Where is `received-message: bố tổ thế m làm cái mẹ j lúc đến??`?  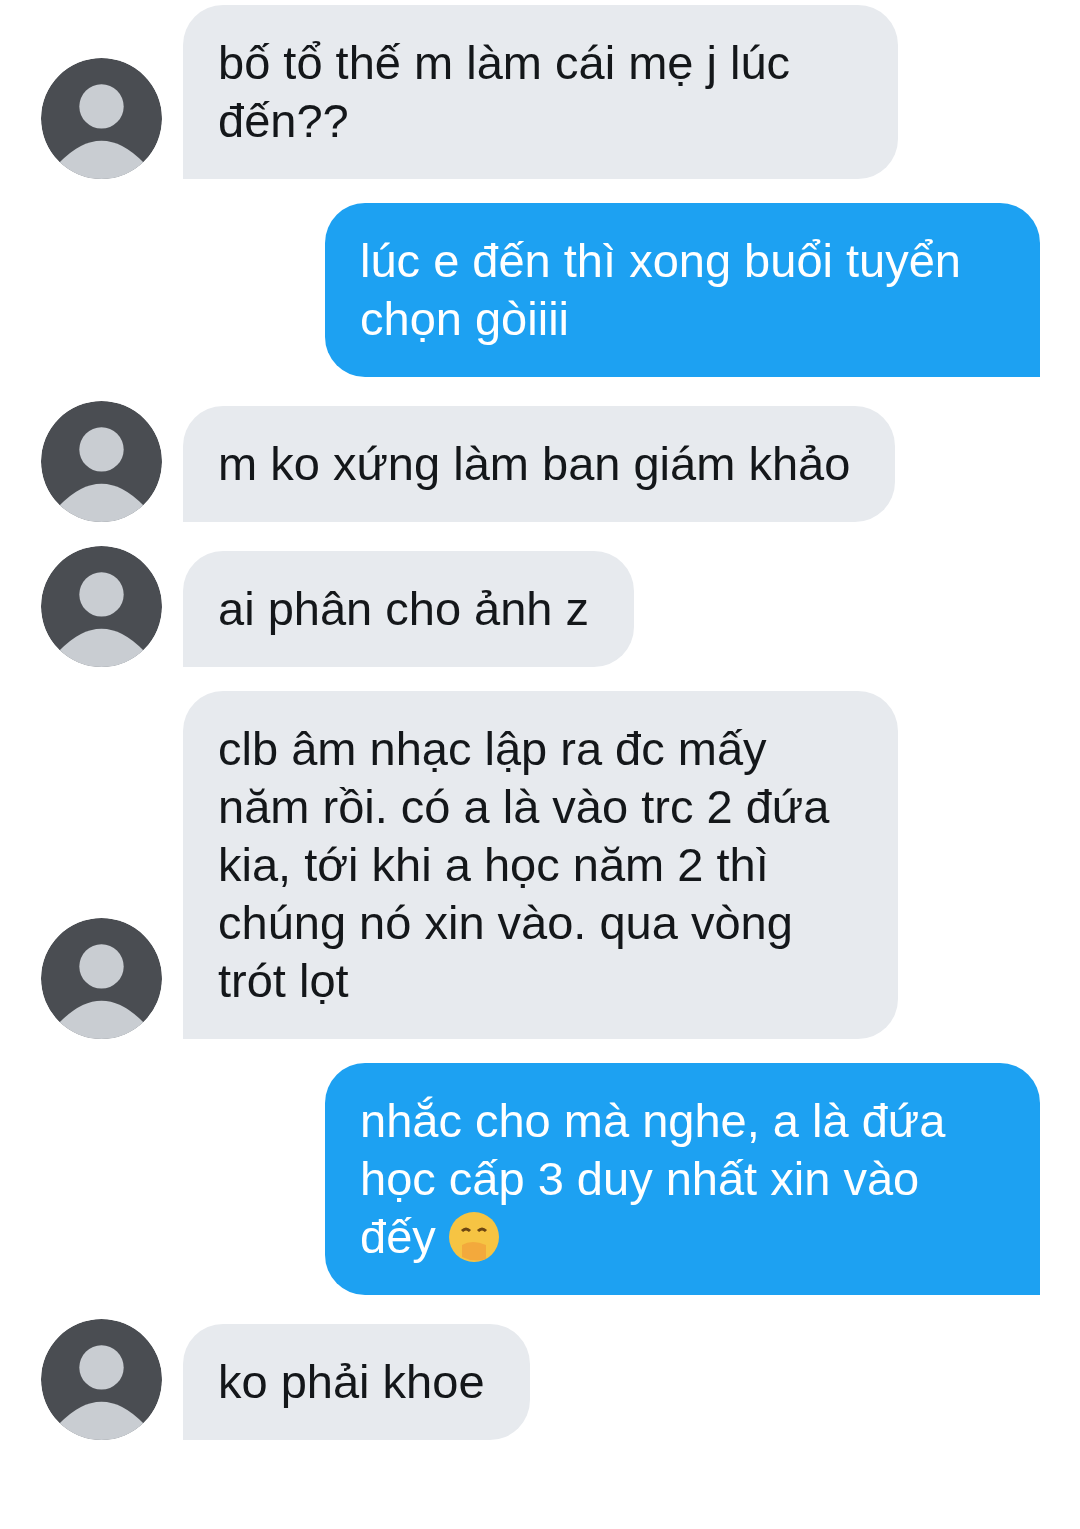 received-message: bố tổ thế m làm cái mẹ j lúc đến?? is located at coordinates (540, 92).